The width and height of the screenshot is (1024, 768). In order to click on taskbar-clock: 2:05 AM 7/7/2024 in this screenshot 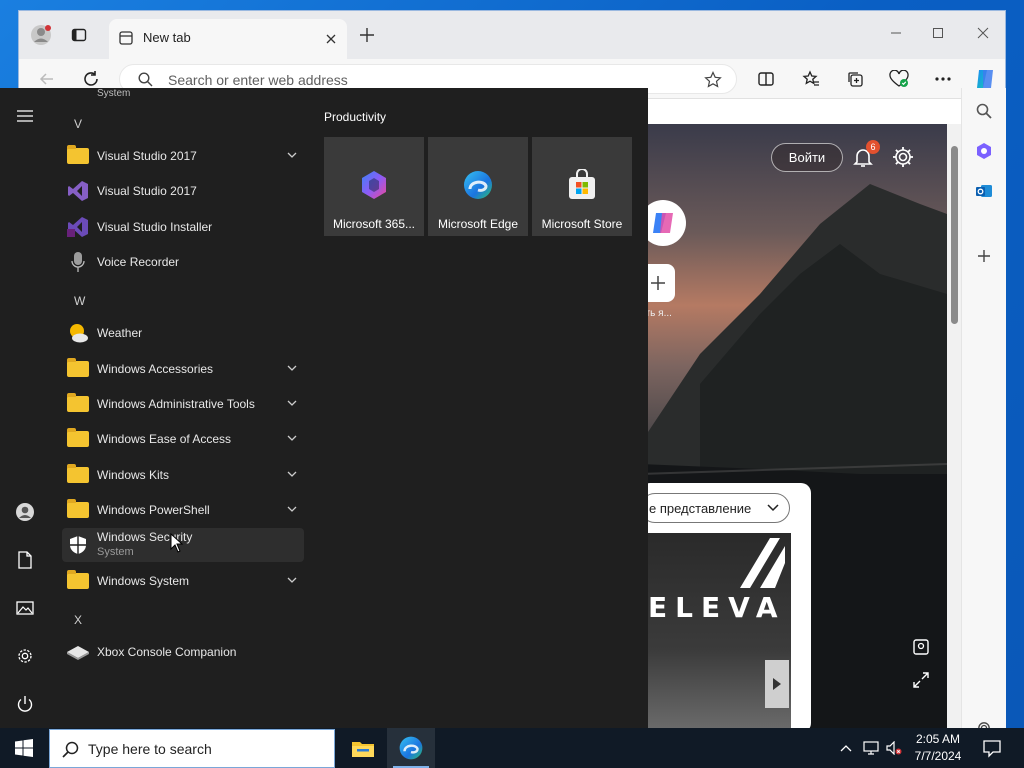, I will do `click(938, 748)`.